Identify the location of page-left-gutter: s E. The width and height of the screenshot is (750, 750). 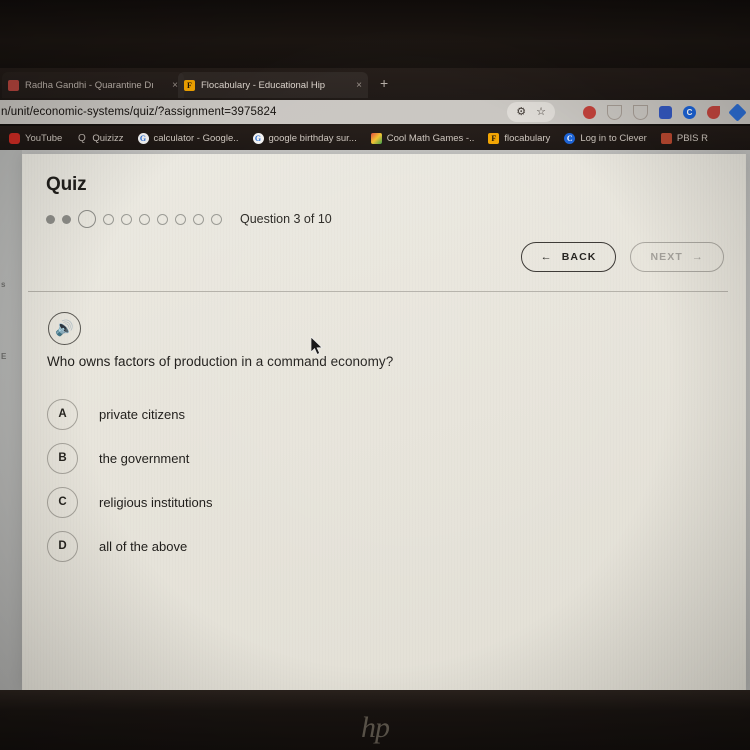
(11, 420).